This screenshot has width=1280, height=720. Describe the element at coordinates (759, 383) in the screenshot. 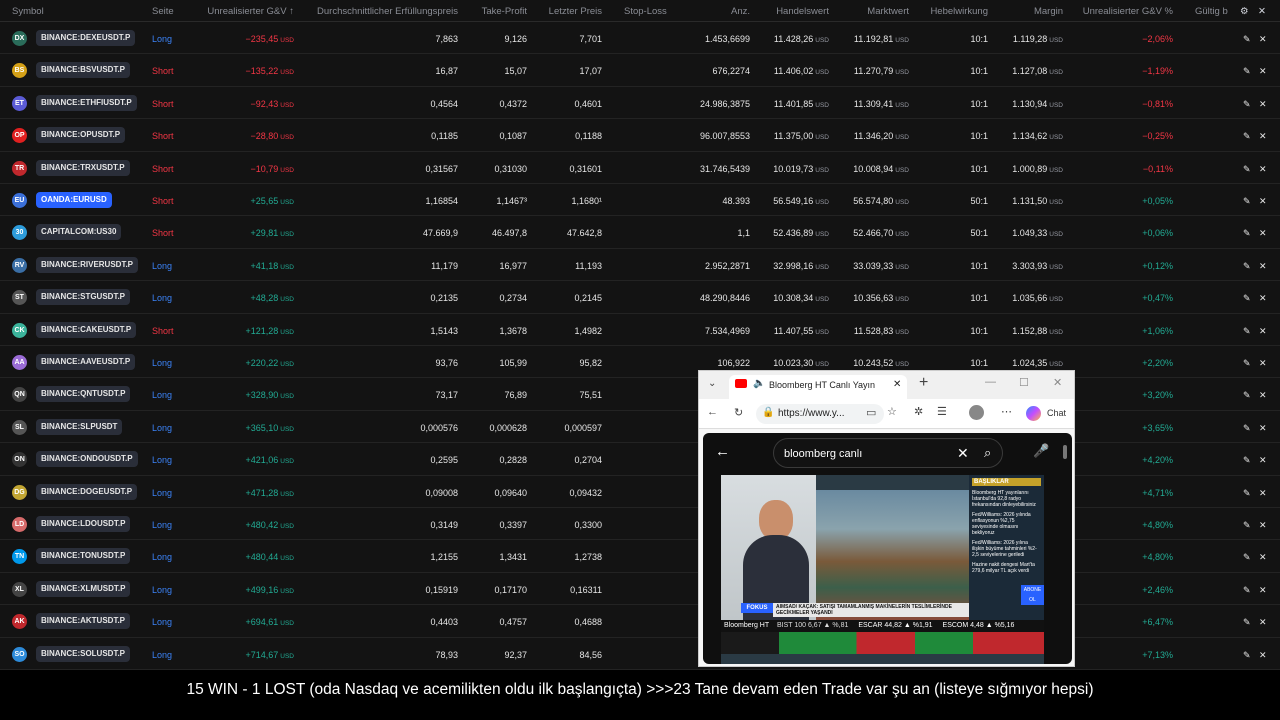

I see `speaker-icon: 🔈` at that location.